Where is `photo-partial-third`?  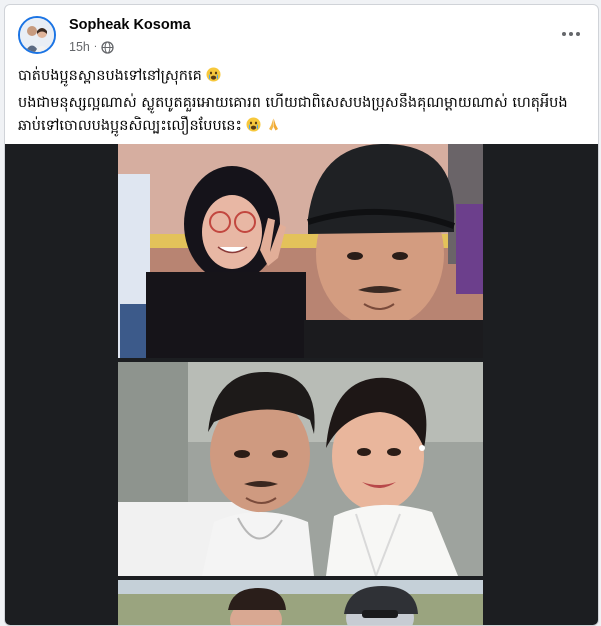
photo-partial-third is located at coordinates (300, 602).